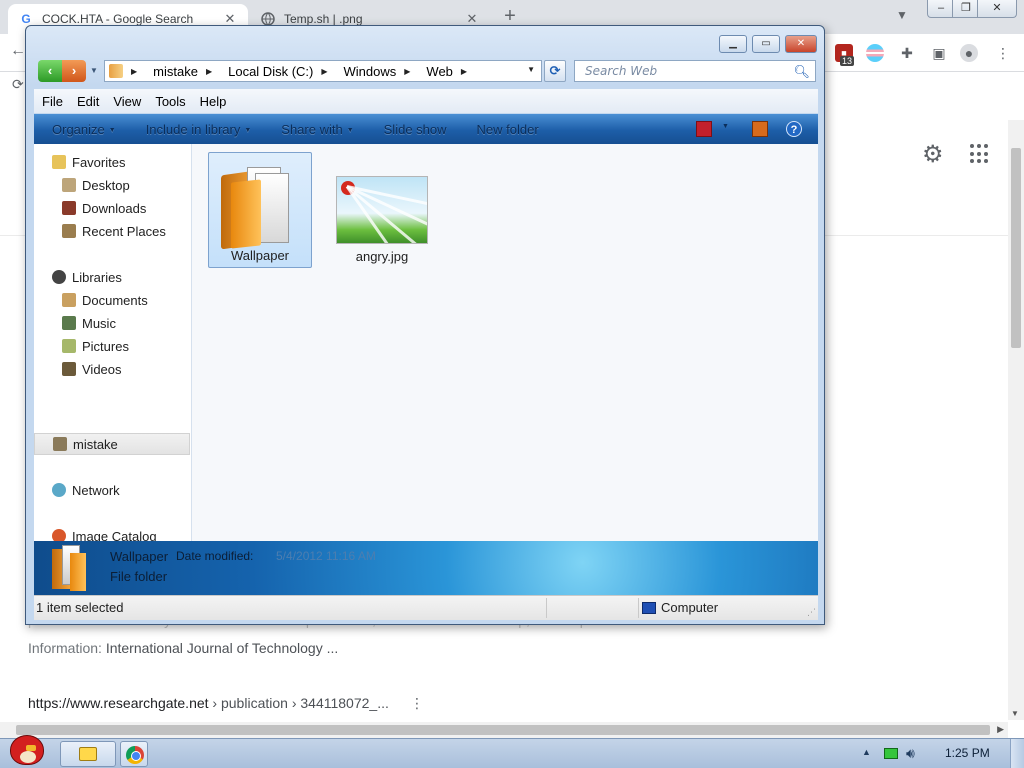  Describe the element at coordinates (270, 71) in the screenshot. I see `breadcrumb-local-disk: Local Disk (C:)` at that location.